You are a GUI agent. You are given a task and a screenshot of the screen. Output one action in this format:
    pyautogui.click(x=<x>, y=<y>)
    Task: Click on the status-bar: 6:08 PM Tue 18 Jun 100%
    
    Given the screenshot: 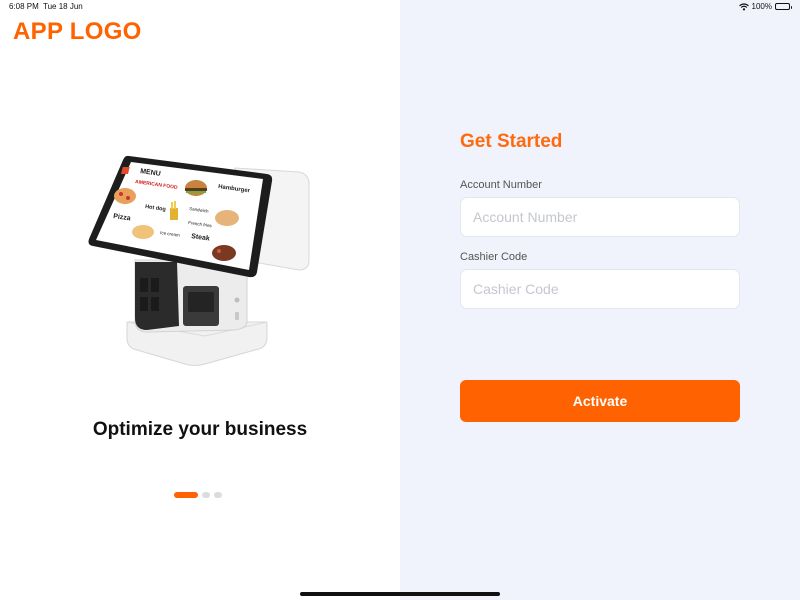 What is the action you would take?
    pyautogui.click(x=400, y=7)
    